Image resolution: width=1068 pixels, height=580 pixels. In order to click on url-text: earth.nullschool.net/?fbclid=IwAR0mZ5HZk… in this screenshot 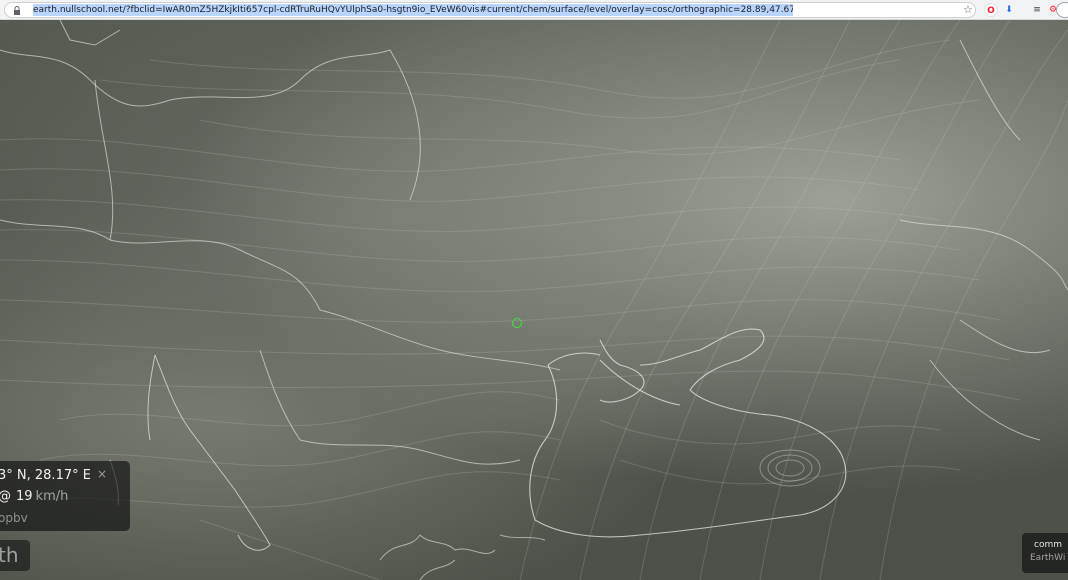, I will do `click(413, 10)`.